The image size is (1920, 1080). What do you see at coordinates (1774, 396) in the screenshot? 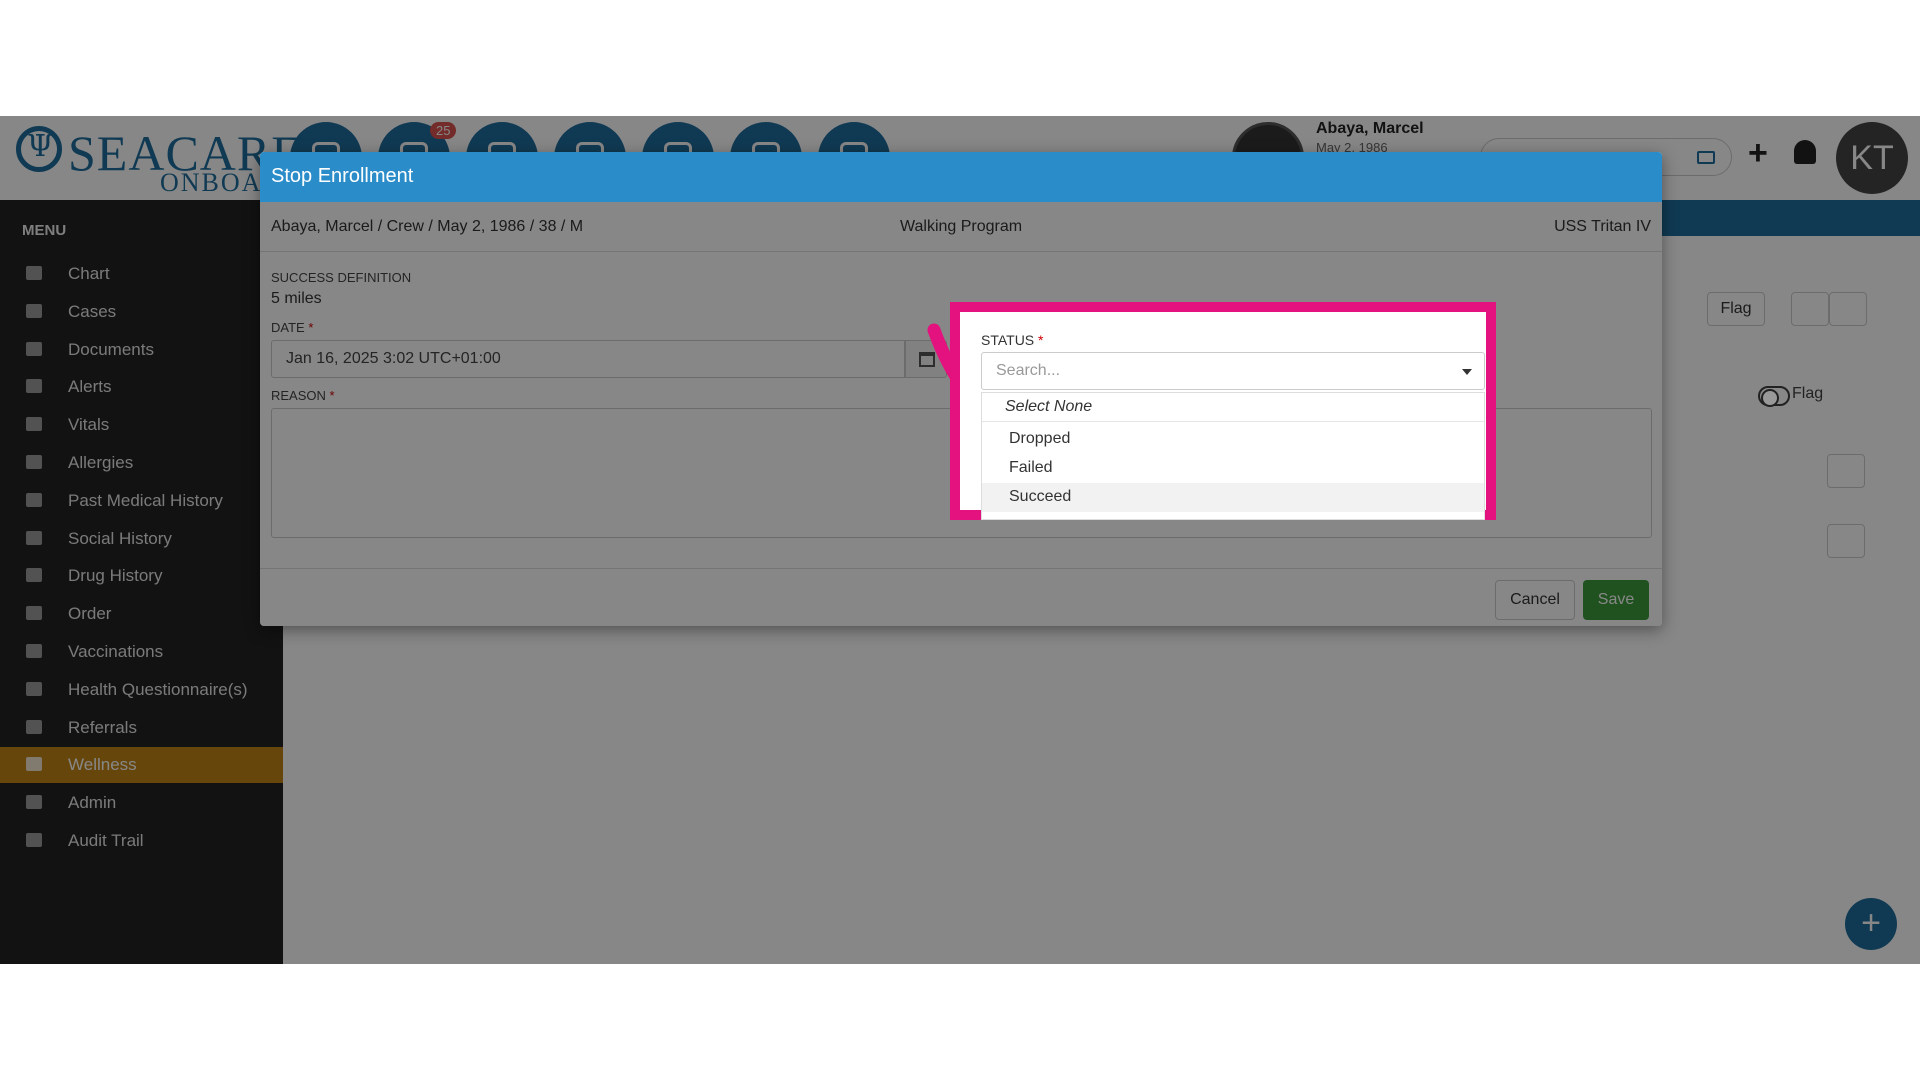
I see `flag-toggle` at bounding box center [1774, 396].